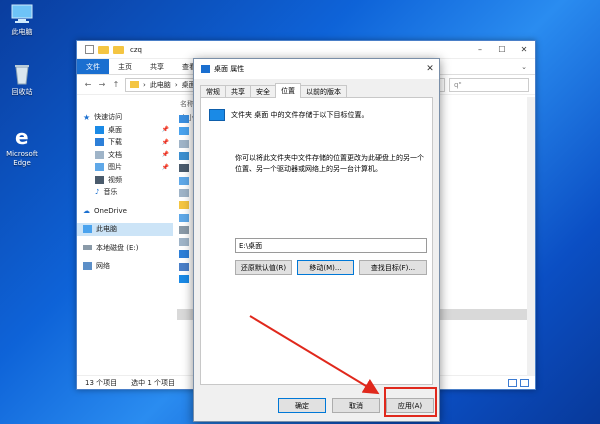  Describe the element at coordinates (87, 229) in the screenshot. I see `computer-icon` at that location.